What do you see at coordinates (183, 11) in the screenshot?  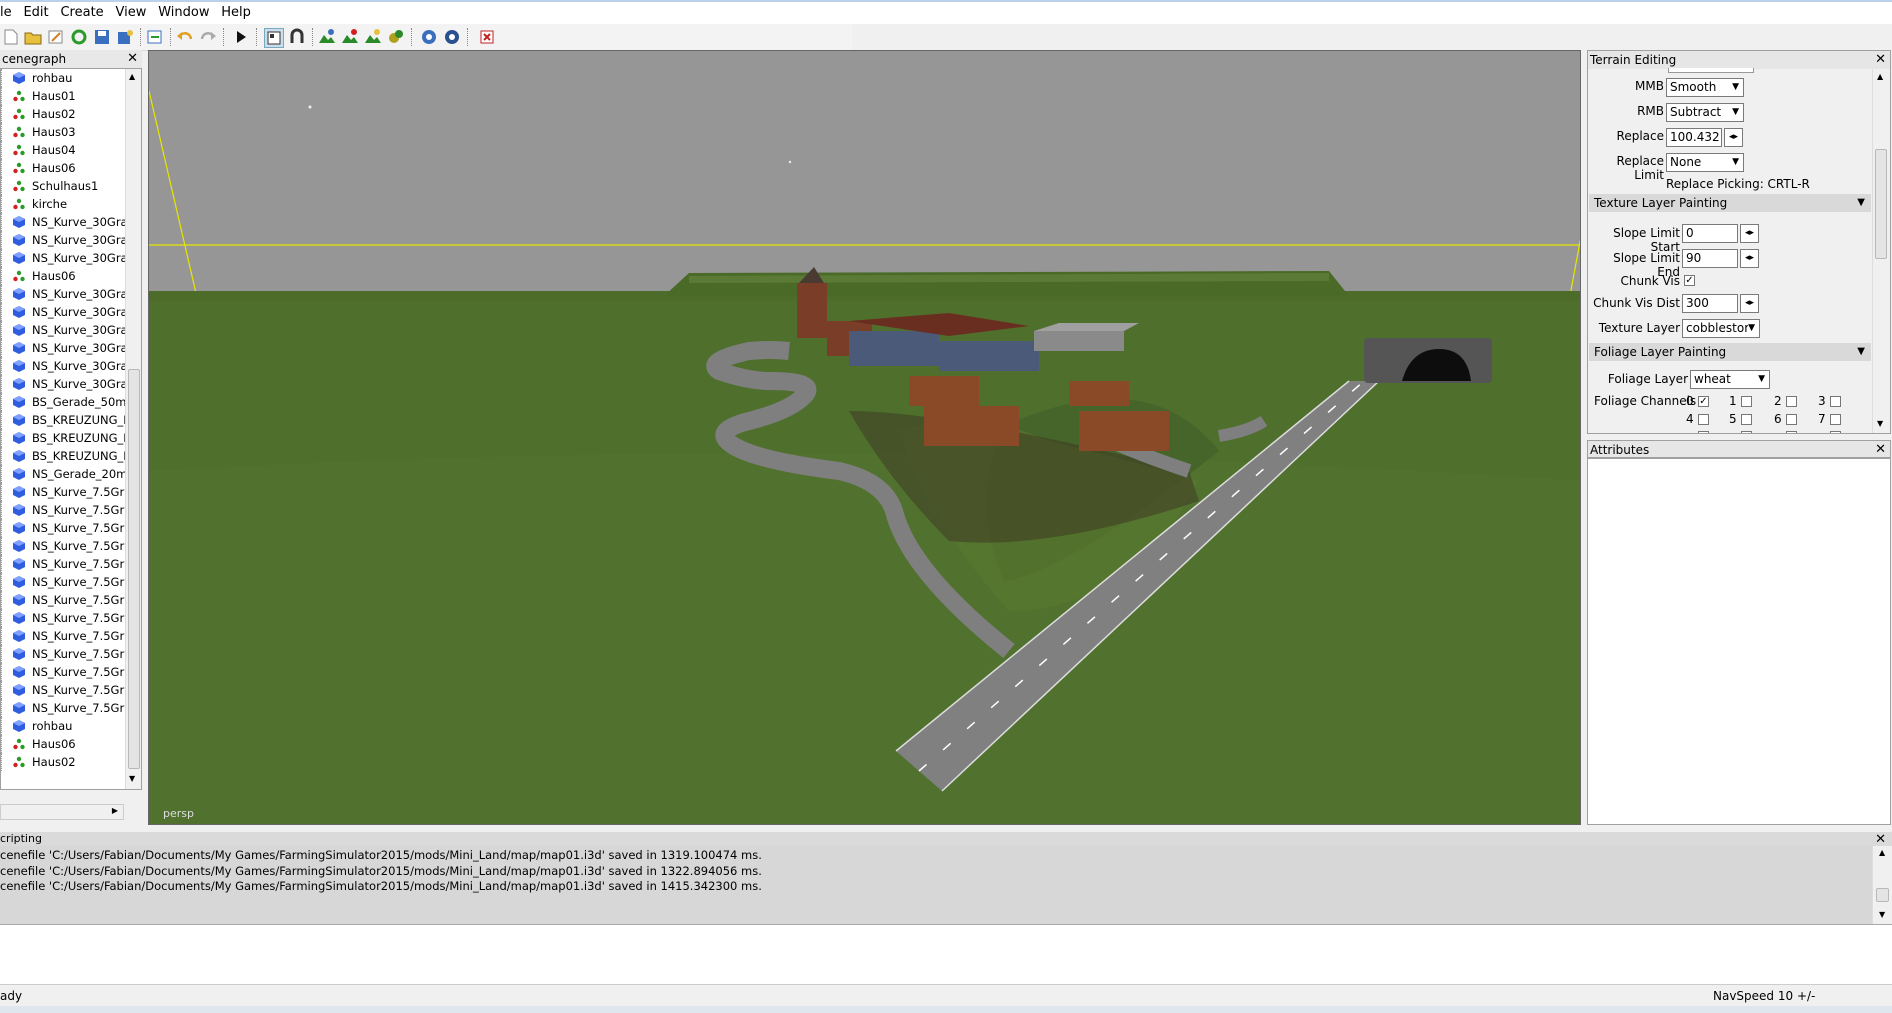 I see `menu-window: Window` at bounding box center [183, 11].